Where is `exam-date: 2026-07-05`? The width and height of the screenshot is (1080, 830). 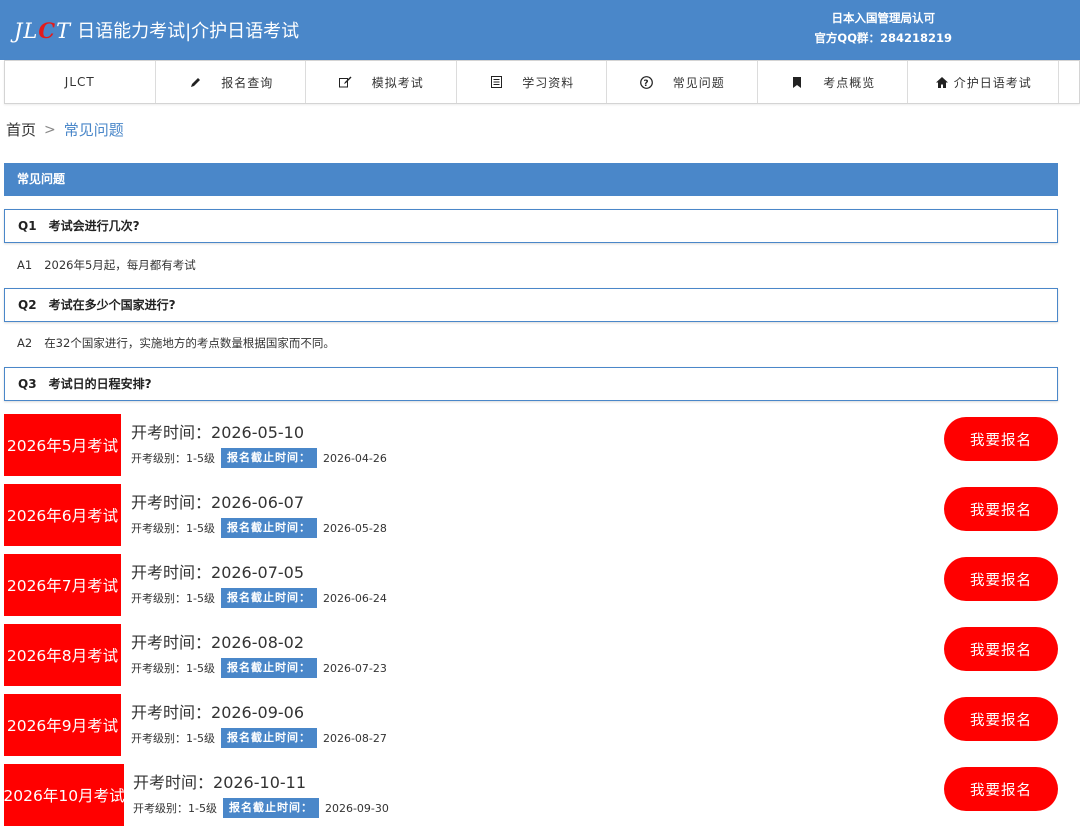 exam-date: 2026-07-05 is located at coordinates (257, 572).